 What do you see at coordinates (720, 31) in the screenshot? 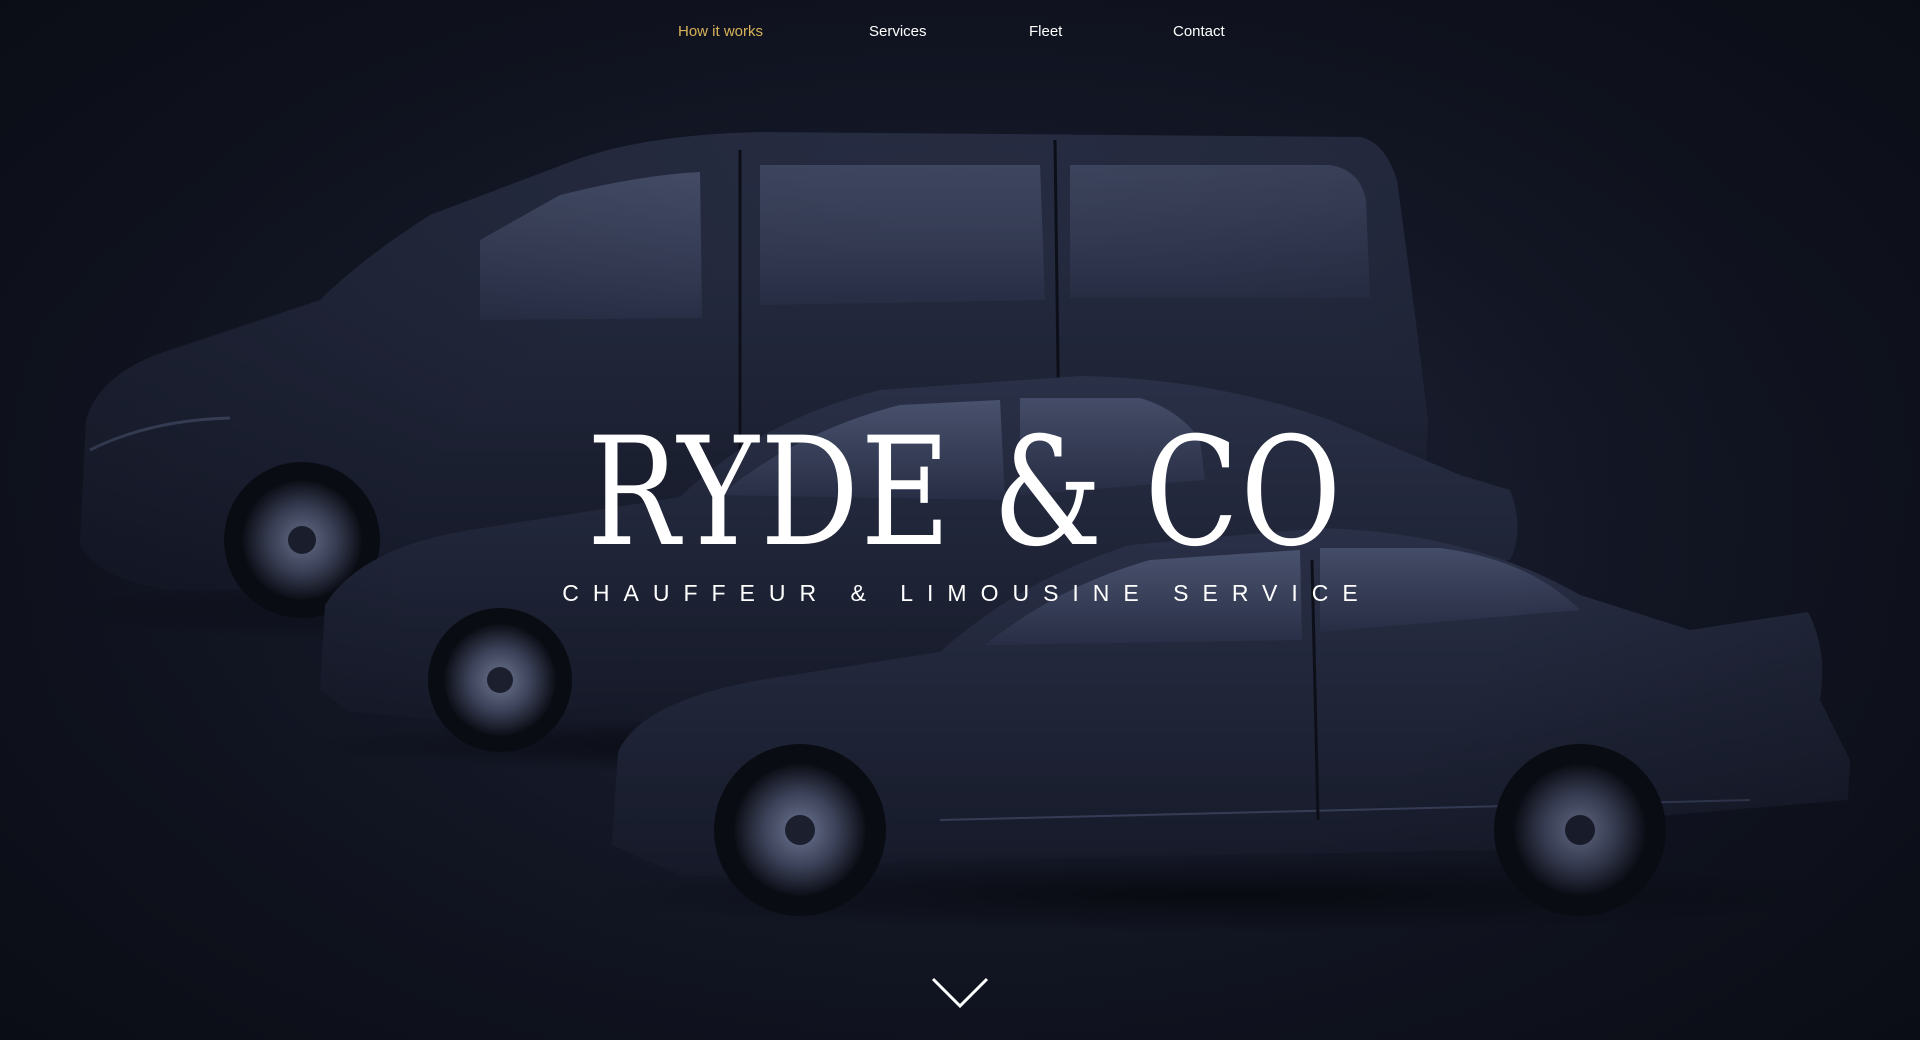
I see `nav-link-how-it-works: How it works` at bounding box center [720, 31].